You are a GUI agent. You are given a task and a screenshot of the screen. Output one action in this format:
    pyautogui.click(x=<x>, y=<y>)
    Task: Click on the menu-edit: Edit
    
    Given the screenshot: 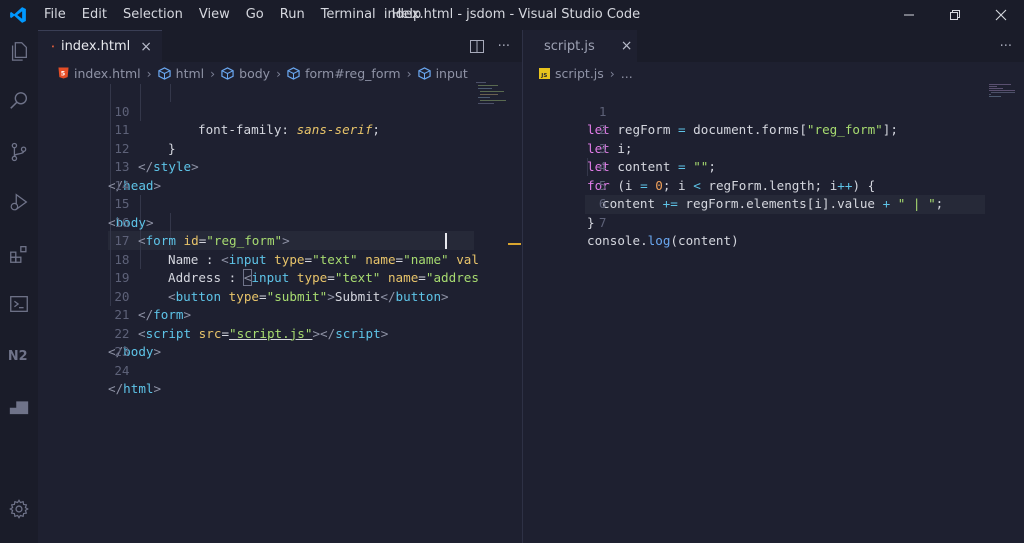 What is the action you would take?
    pyautogui.click(x=94, y=15)
    